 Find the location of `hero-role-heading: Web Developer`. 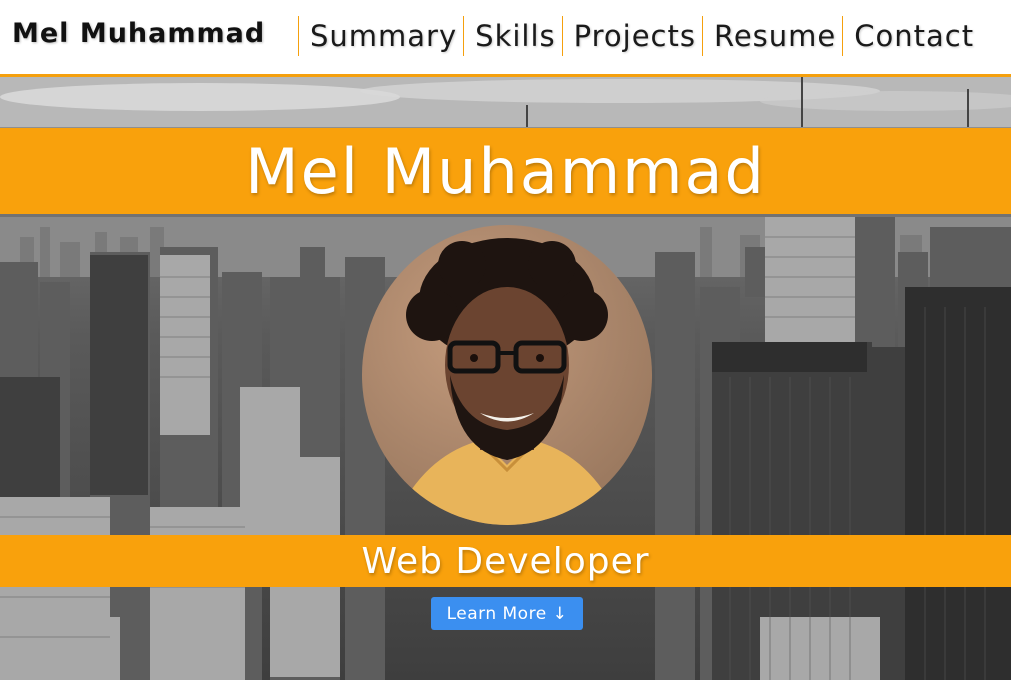

hero-role-heading: Web Developer is located at coordinates (505, 561).